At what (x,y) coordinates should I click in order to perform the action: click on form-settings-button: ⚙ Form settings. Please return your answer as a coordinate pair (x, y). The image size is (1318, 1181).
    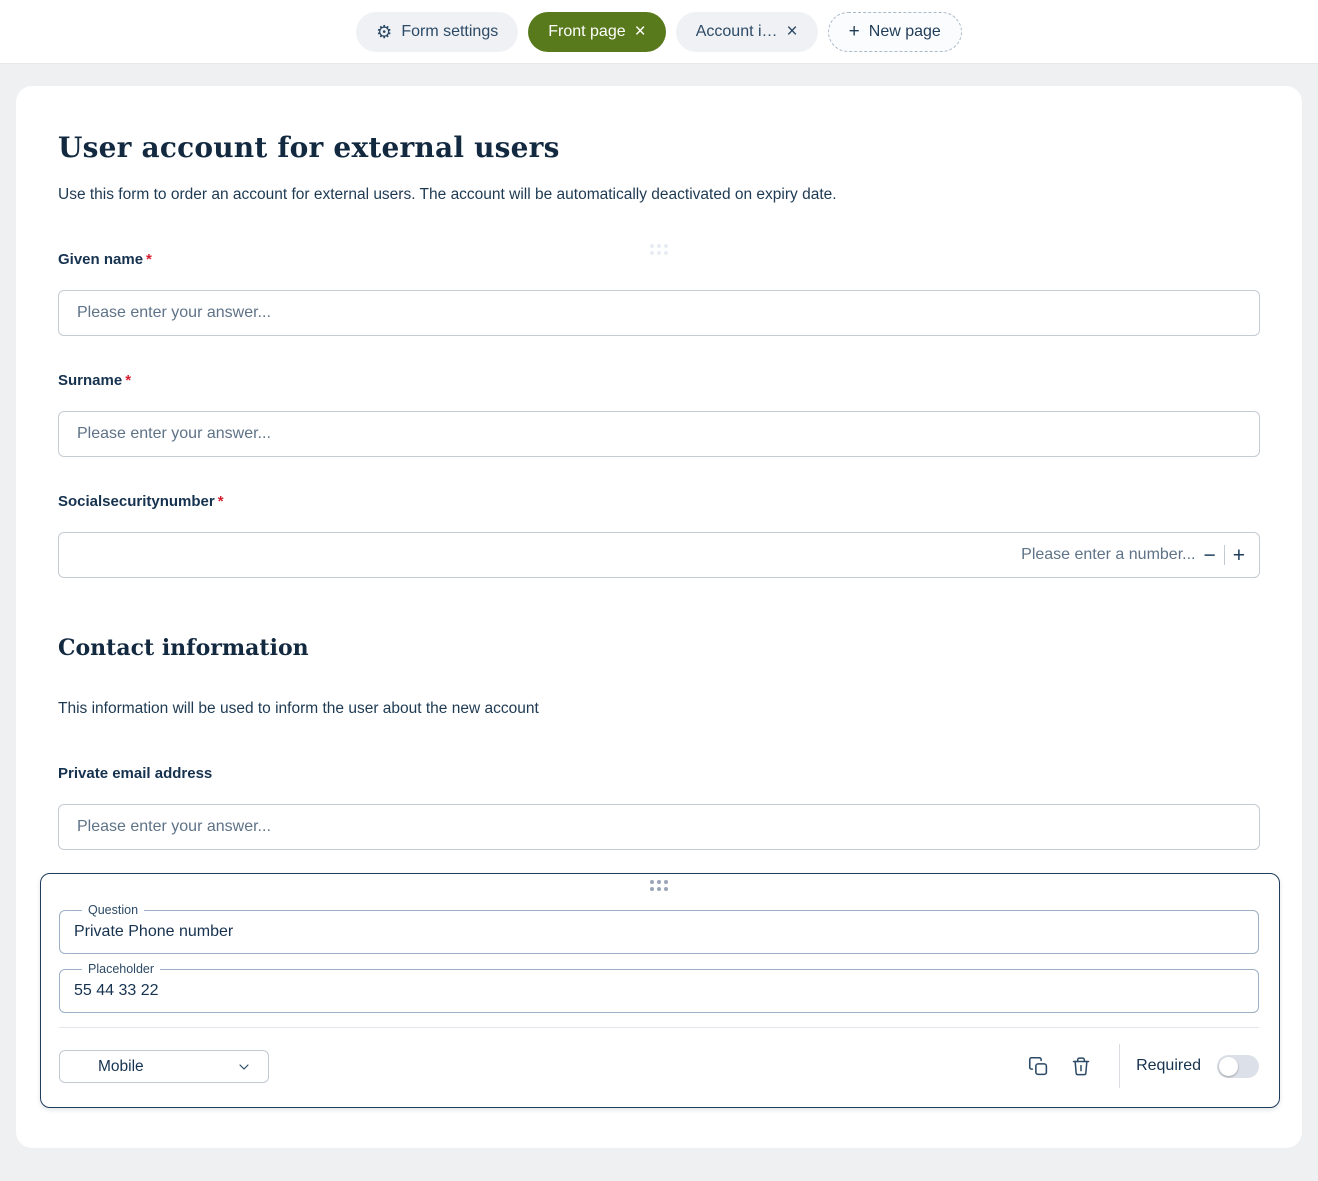
    Looking at the image, I should click on (437, 31).